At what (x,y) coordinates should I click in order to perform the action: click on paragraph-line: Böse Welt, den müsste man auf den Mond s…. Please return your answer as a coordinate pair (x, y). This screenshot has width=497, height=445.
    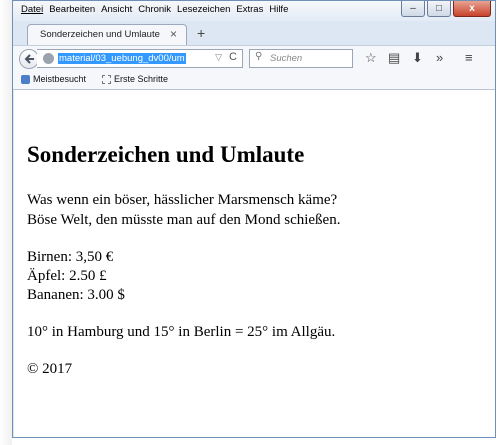
    Looking at the image, I should click on (184, 220).